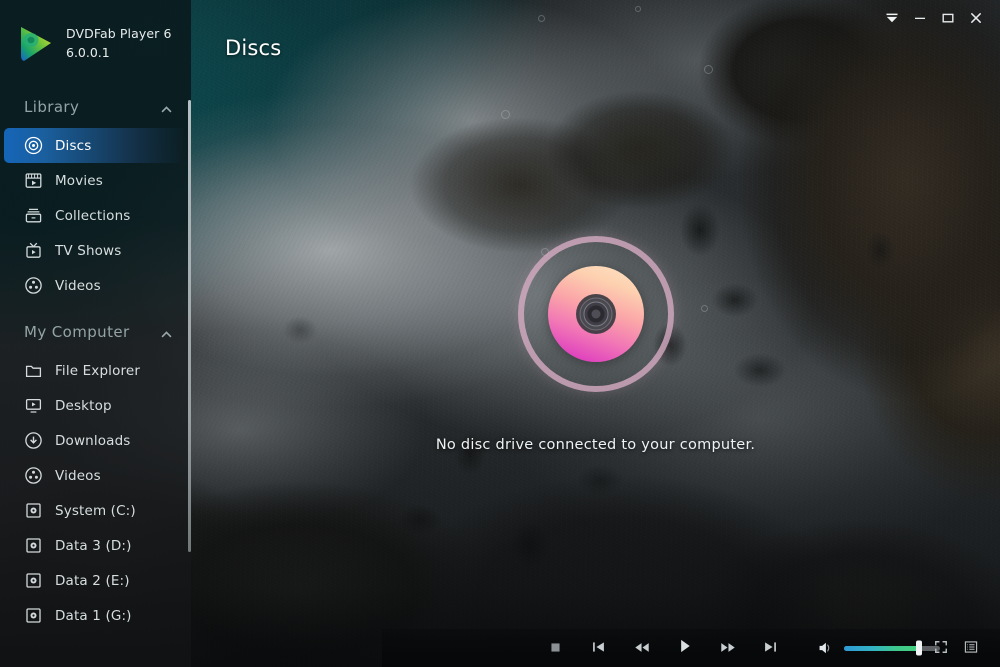 The image size is (1000, 667). What do you see at coordinates (33, 145) in the screenshot?
I see `disc-icon` at bounding box center [33, 145].